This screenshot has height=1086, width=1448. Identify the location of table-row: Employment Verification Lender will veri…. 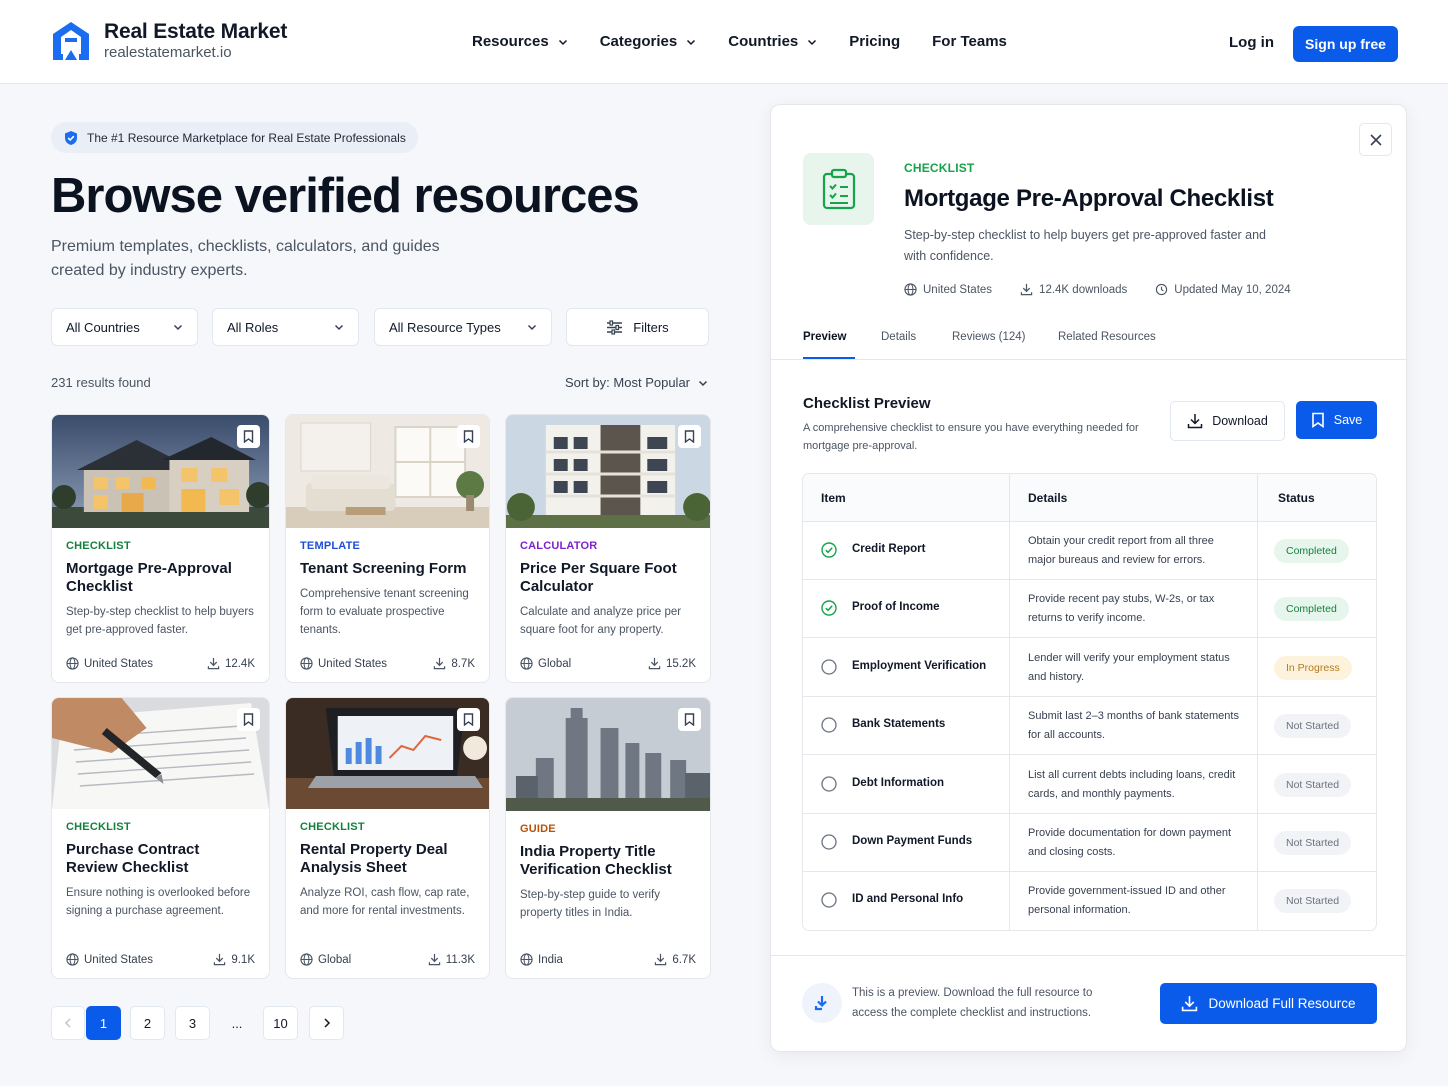
(1089, 668).